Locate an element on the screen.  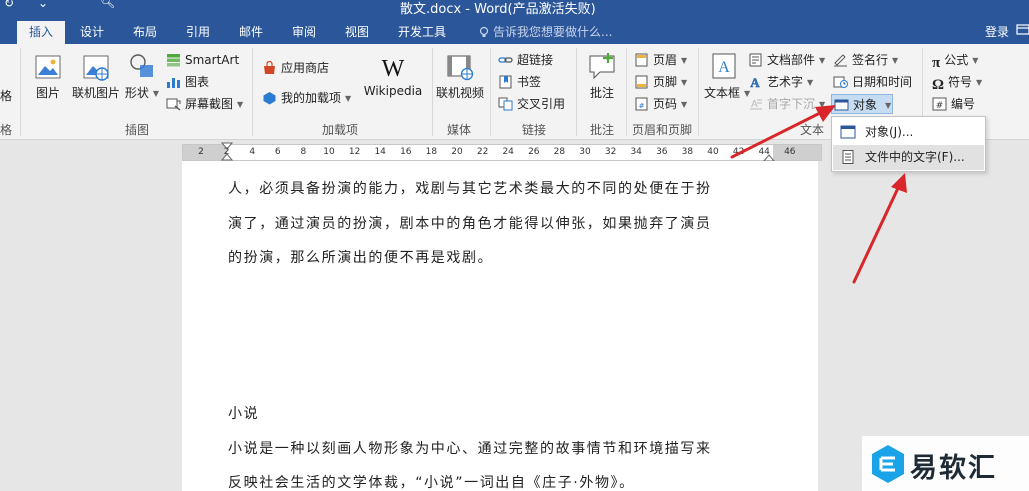
login-link: 登录 is located at coordinates (997, 32).